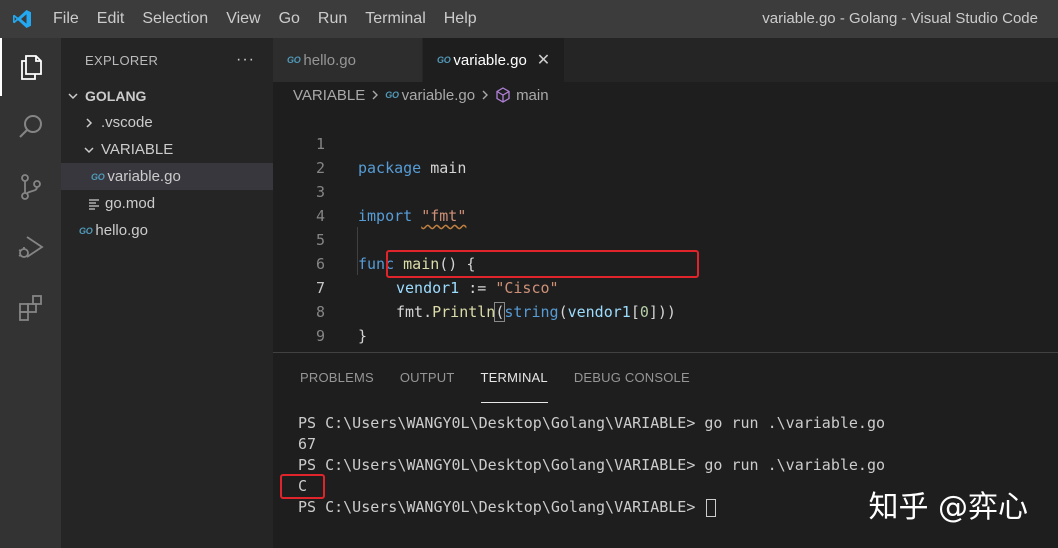 The image size is (1058, 548). Describe the element at coordinates (337, 378) in the screenshot. I see `panel-tab-problems: PROBLEMS` at that location.